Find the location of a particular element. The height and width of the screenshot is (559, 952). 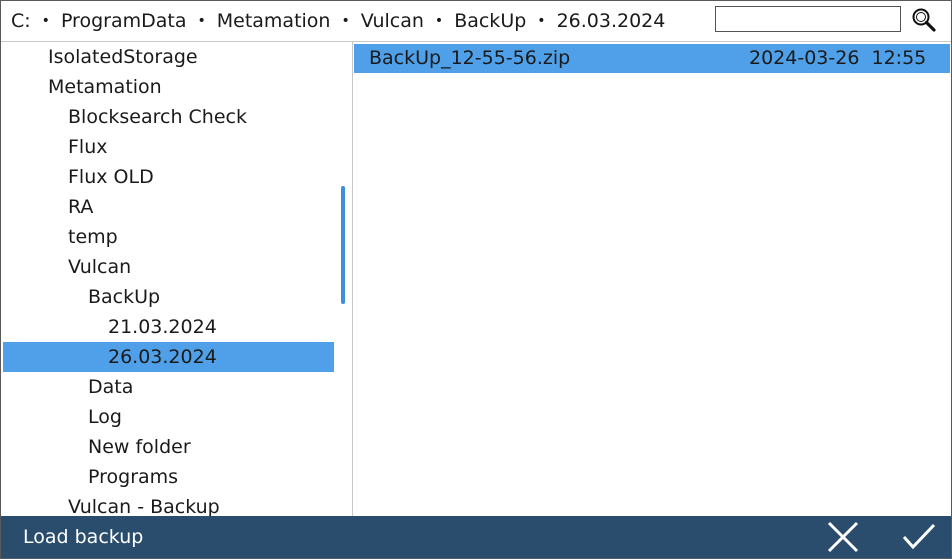

tree-folder-label: BackUp is located at coordinates (124, 297).